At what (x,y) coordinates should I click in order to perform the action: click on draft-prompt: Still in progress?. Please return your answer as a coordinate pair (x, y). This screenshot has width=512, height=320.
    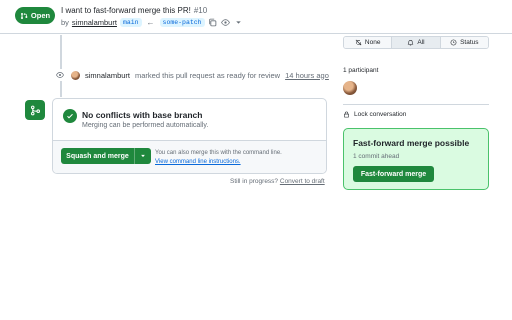
    Looking at the image, I should click on (254, 181).